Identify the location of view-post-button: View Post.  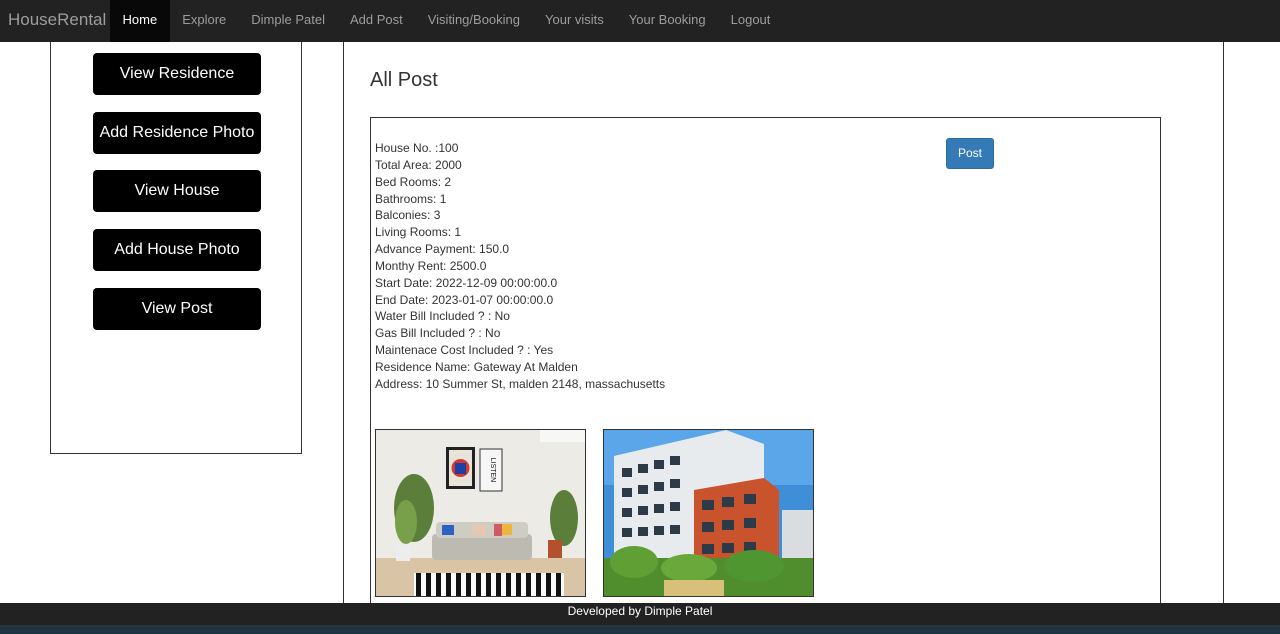
(177, 309).